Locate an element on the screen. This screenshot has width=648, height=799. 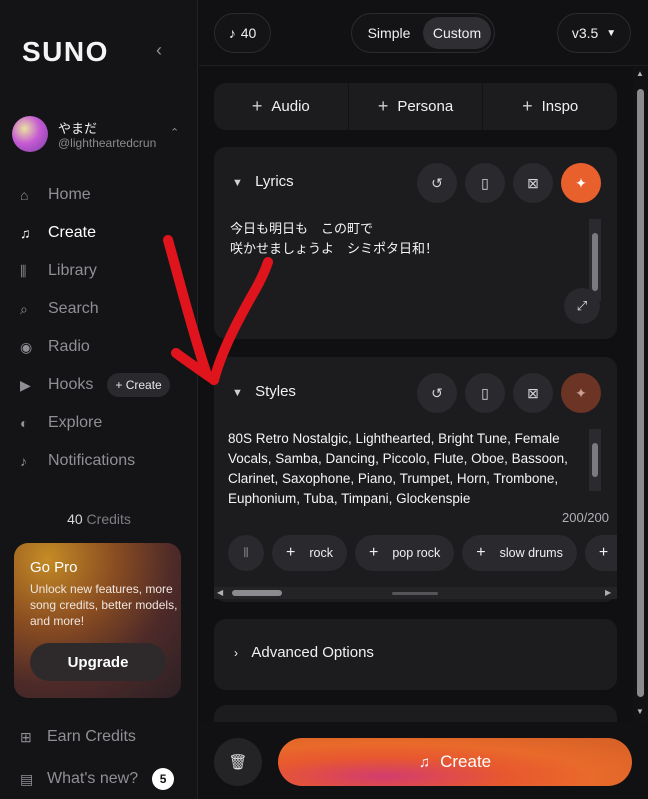
advanced-options-card: › Advanced Options is located at coordinates (415, 654).